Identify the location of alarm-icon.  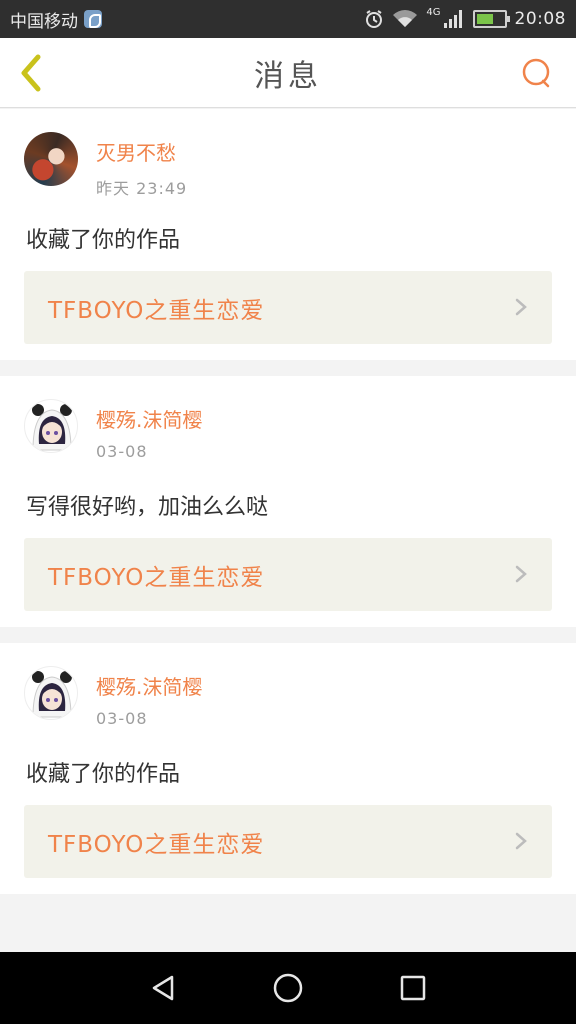
(374, 19).